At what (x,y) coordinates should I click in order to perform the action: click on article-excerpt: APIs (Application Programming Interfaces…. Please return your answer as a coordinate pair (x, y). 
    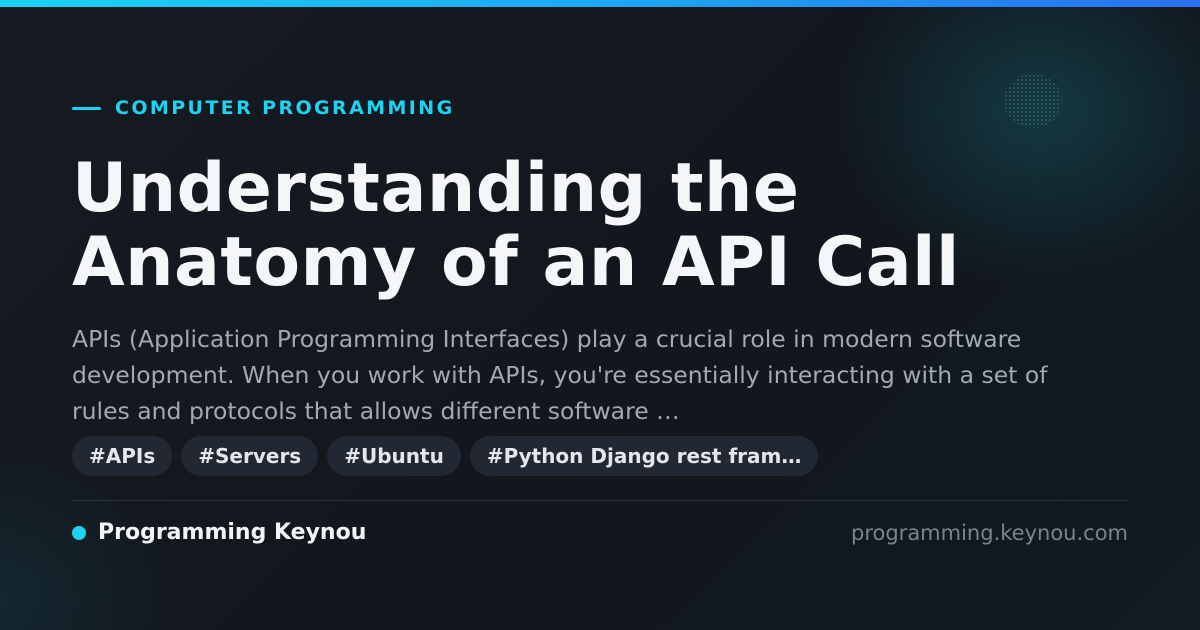
    Looking at the image, I should click on (560, 375).